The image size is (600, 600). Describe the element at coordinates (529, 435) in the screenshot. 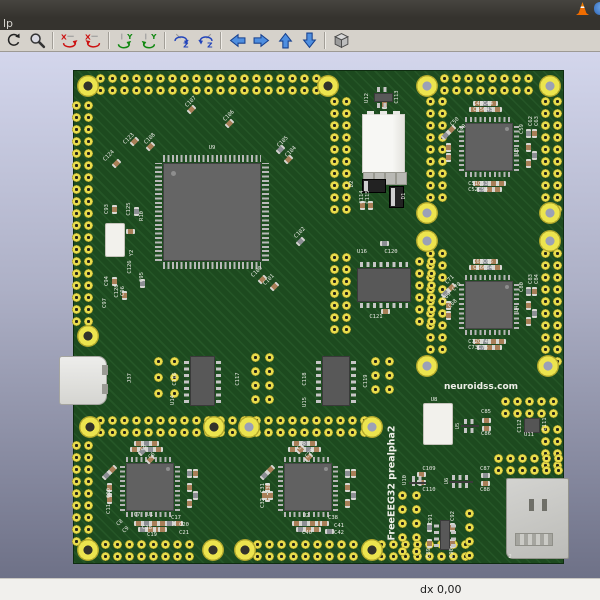

I see `silkscreen-label: U11` at that location.